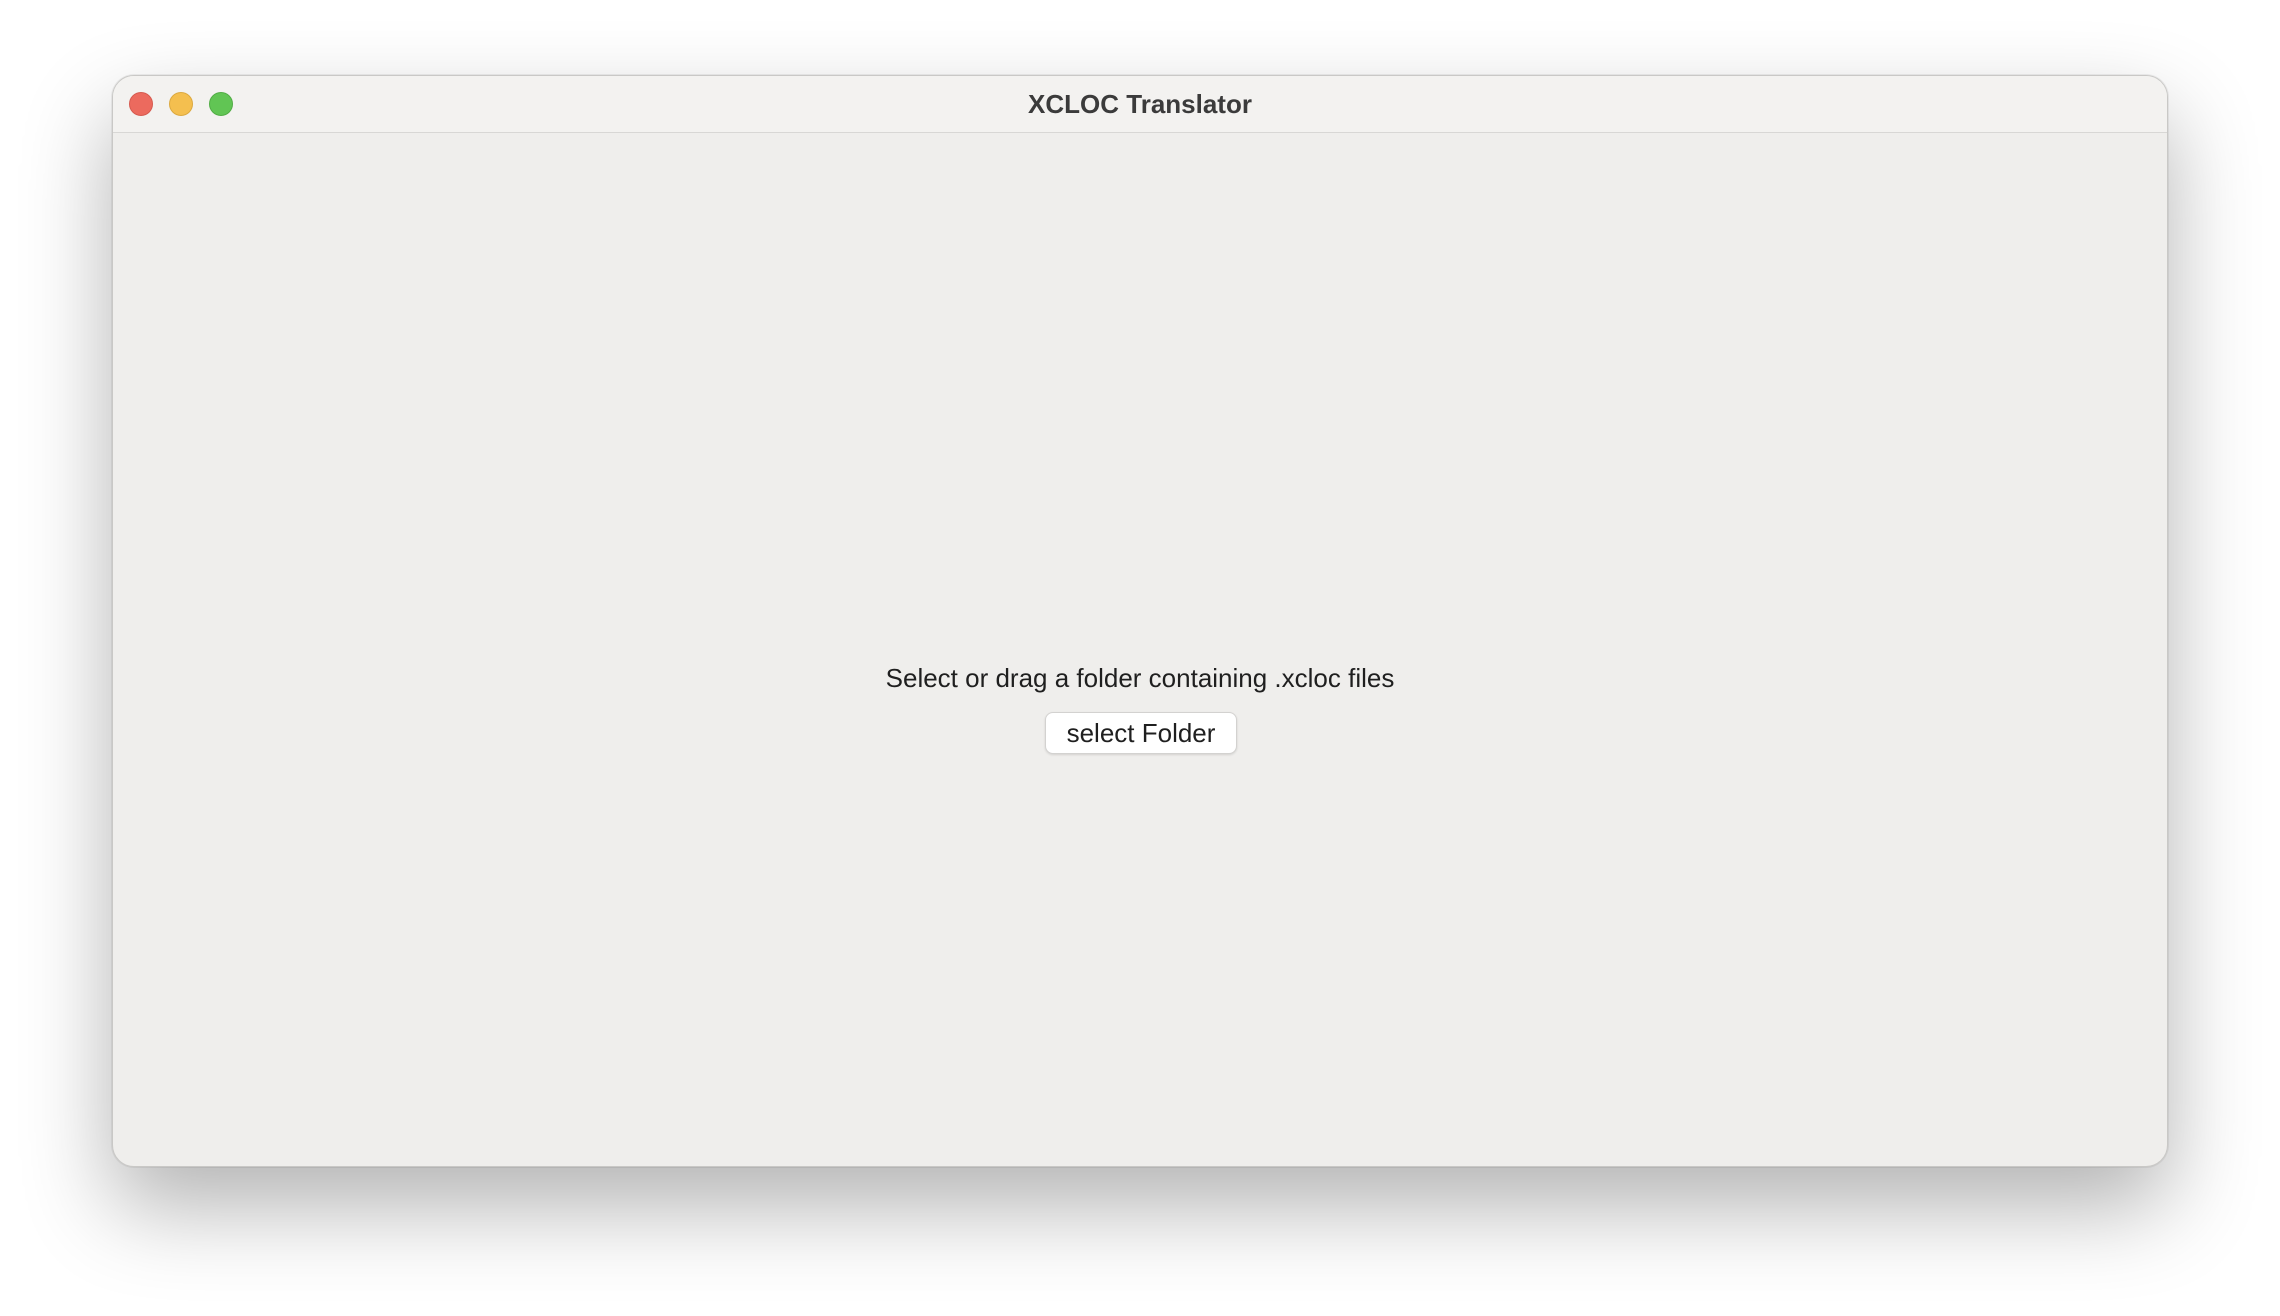 The width and height of the screenshot is (2280, 1316). What do you see at coordinates (1141, 733) in the screenshot?
I see `select-folder-button: select Folder` at bounding box center [1141, 733].